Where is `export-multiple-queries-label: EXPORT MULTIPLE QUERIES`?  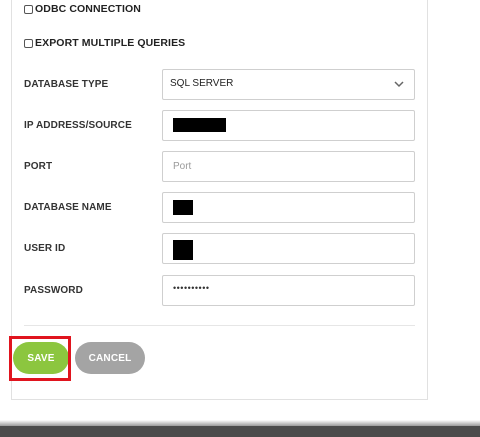 export-multiple-queries-label: EXPORT MULTIPLE QUERIES is located at coordinates (110, 43).